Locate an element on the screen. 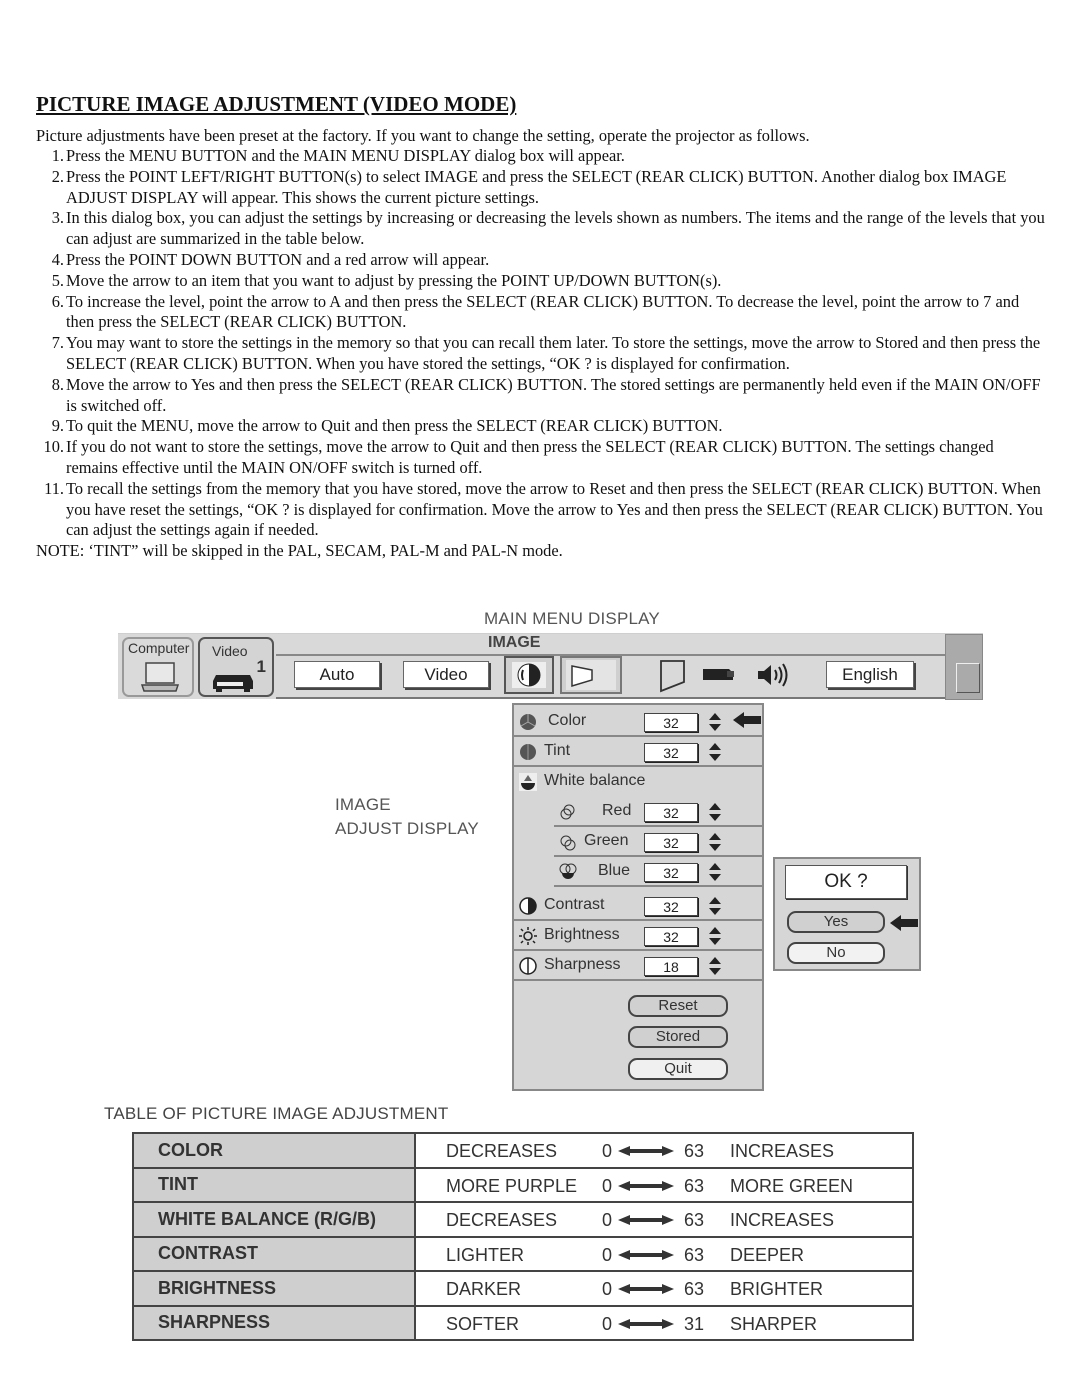 This screenshot has height=1397, width=1080. language-button: English is located at coordinates (870, 674).